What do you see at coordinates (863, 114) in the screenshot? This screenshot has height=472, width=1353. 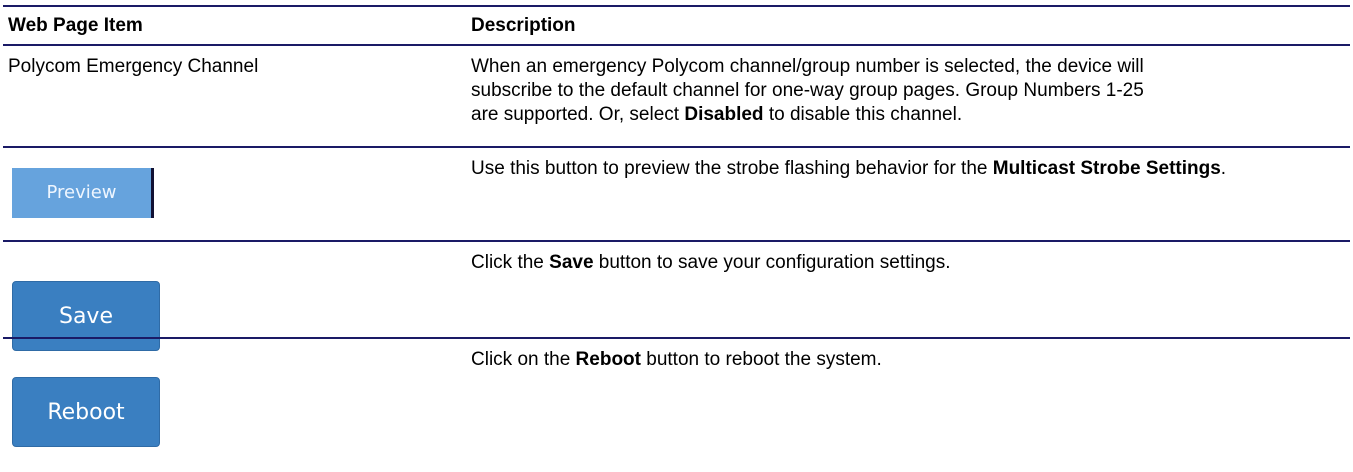 I see `description-text: to disable this channel.` at bounding box center [863, 114].